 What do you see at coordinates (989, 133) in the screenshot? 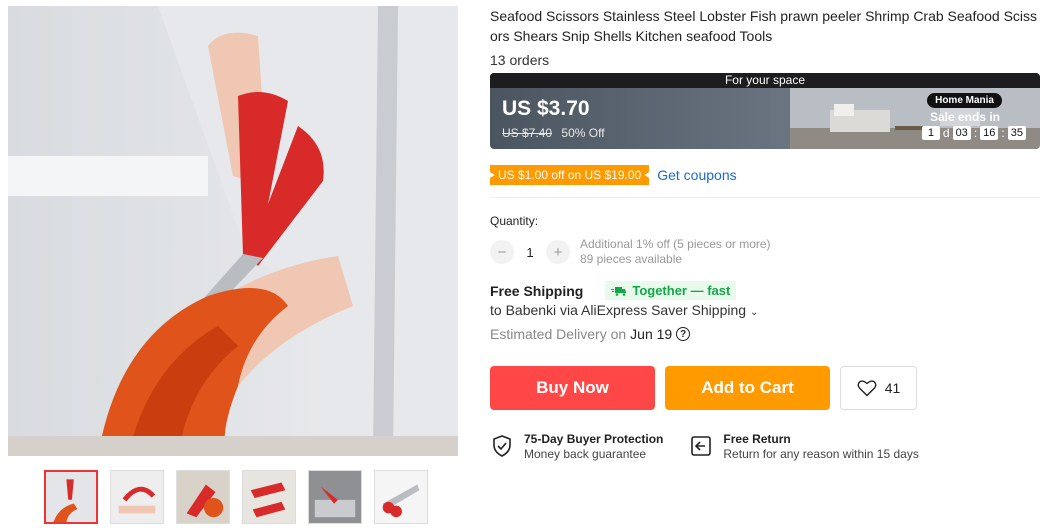
I see `countdown-minutes: 16` at bounding box center [989, 133].